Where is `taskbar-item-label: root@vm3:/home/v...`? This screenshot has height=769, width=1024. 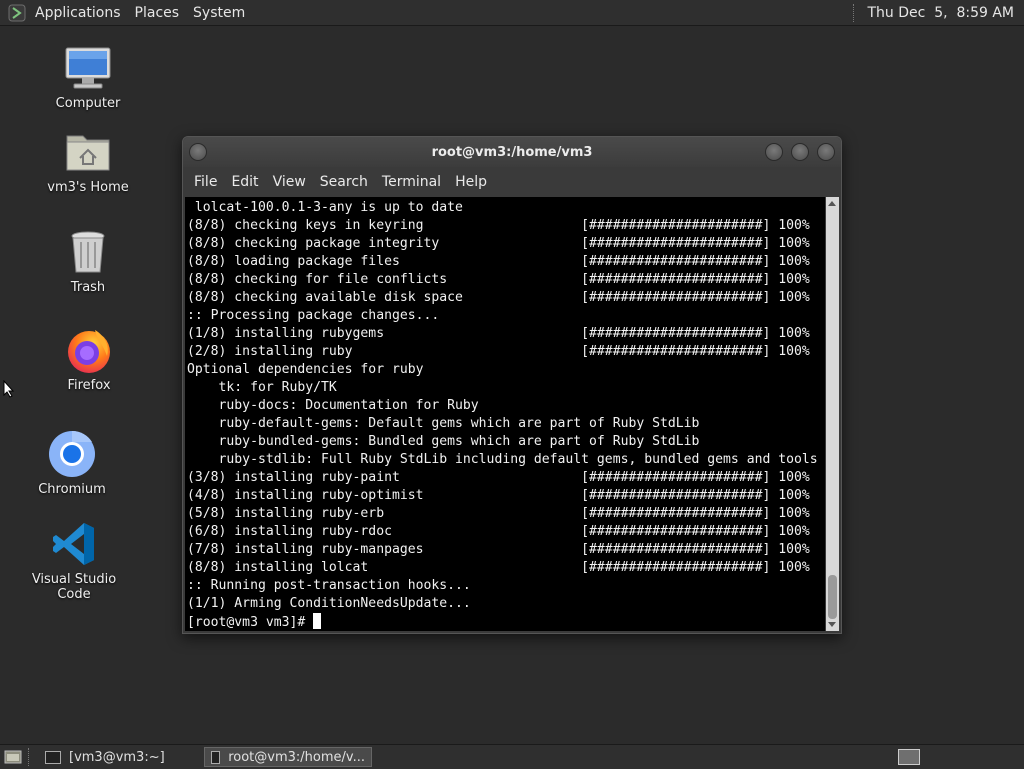 taskbar-item-label: root@vm3:/home/v... is located at coordinates (296, 757).